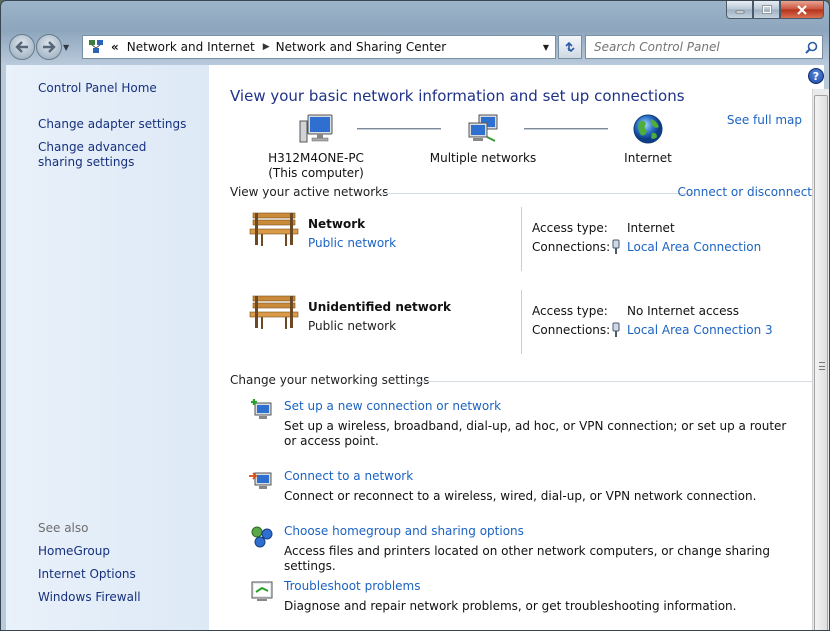 The width and height of the screenshot is (830, 631). What do you see at coordinates (97, 88) in the screenshot?
I see `control-panel-home-link: Control Panel Home` at bounding box center [97, 88].